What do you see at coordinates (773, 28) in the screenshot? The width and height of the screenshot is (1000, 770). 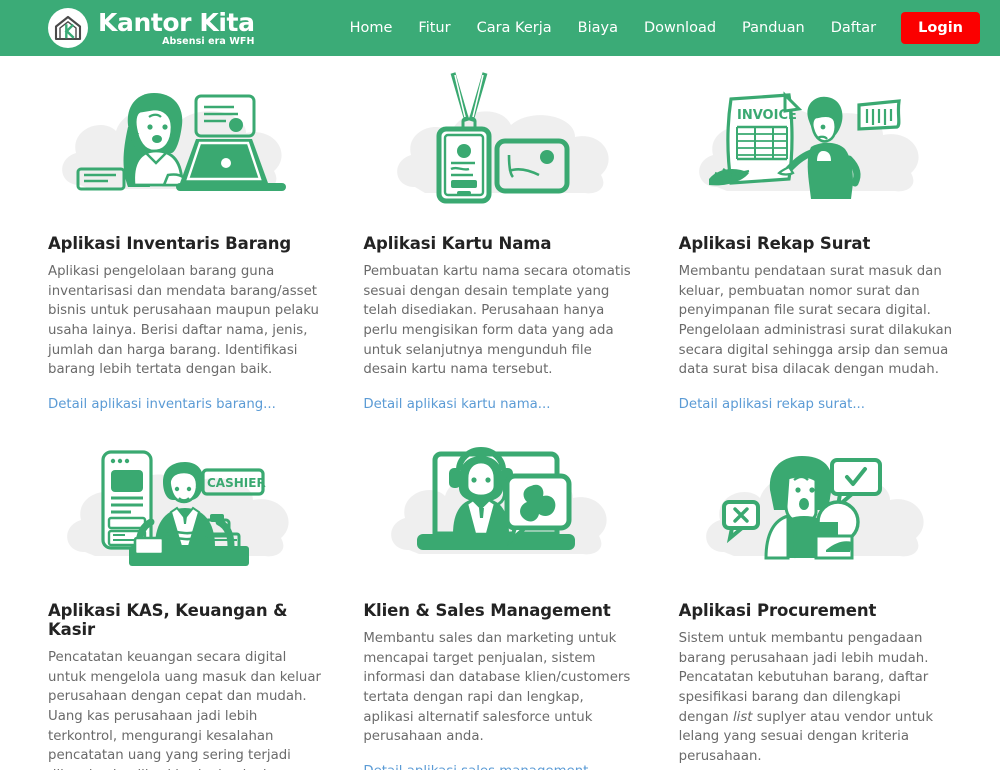 I see `nav-item-panduan: Panduan` at bounding box center [773, 28].